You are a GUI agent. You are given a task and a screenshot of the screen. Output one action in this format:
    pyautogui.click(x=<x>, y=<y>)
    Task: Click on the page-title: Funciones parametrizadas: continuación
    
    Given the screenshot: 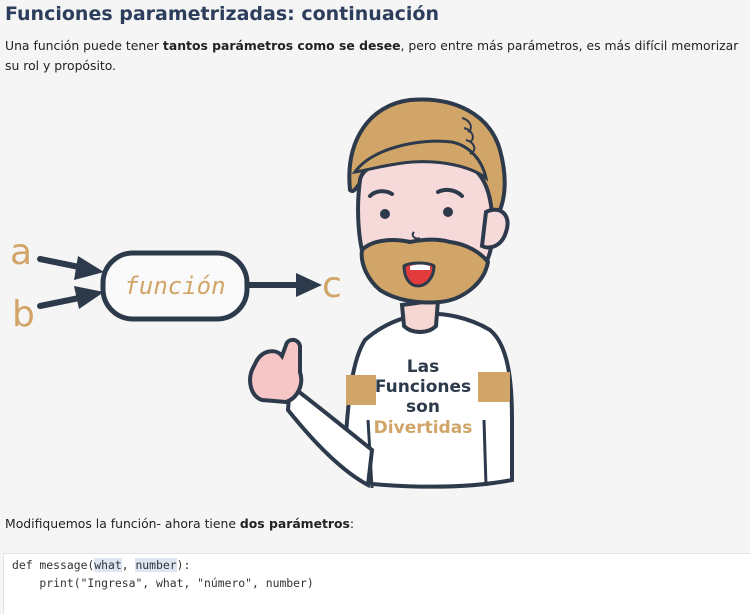 What is the action you would take?
    pyautogui.click(x=222, y=14)
    